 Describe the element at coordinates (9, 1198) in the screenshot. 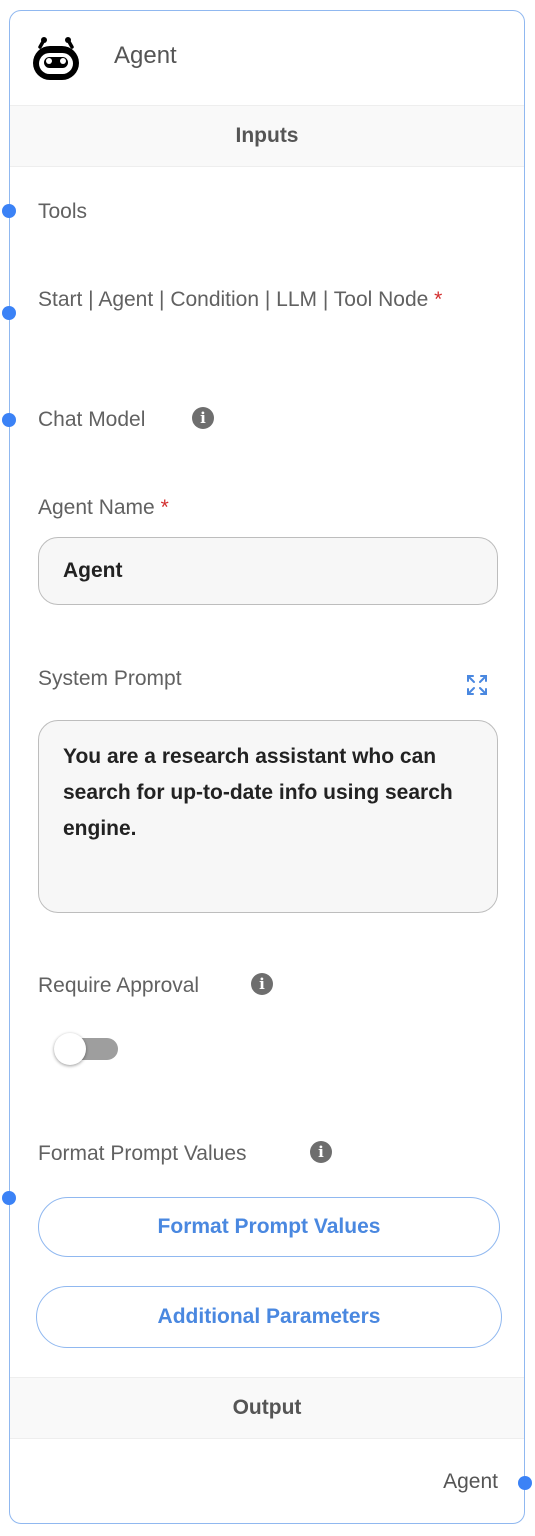

I see `format-prompt-values-handle` at that location.